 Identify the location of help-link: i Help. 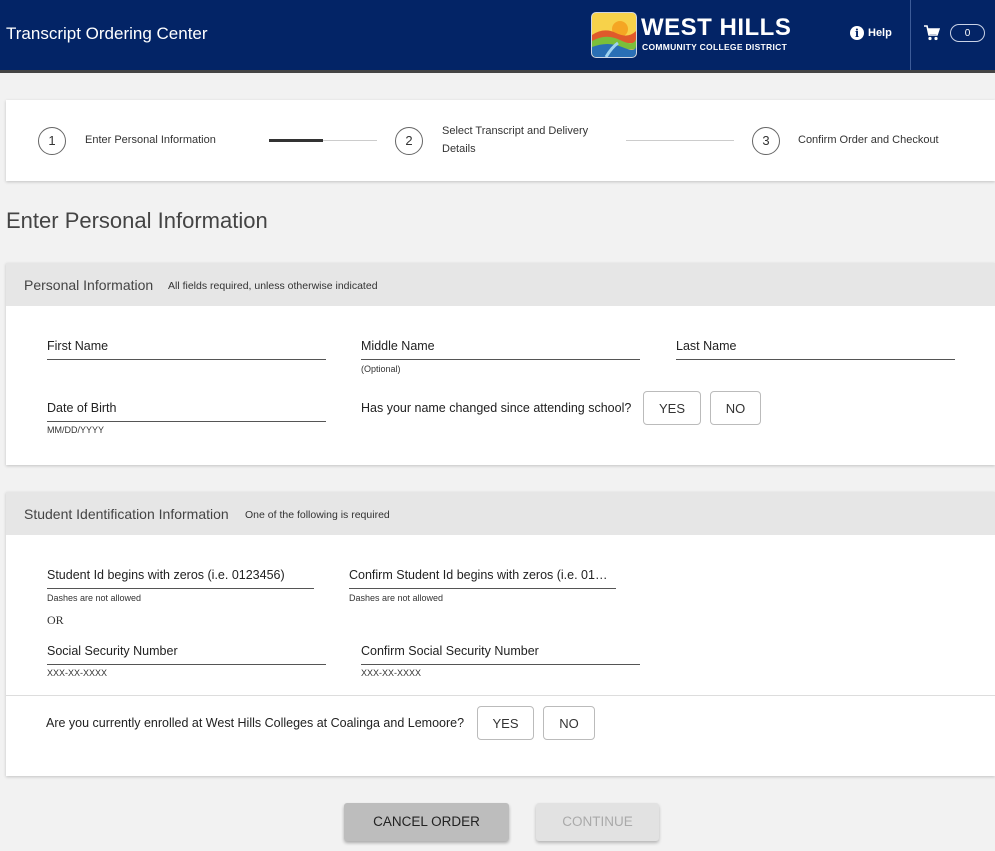
(871, 33).